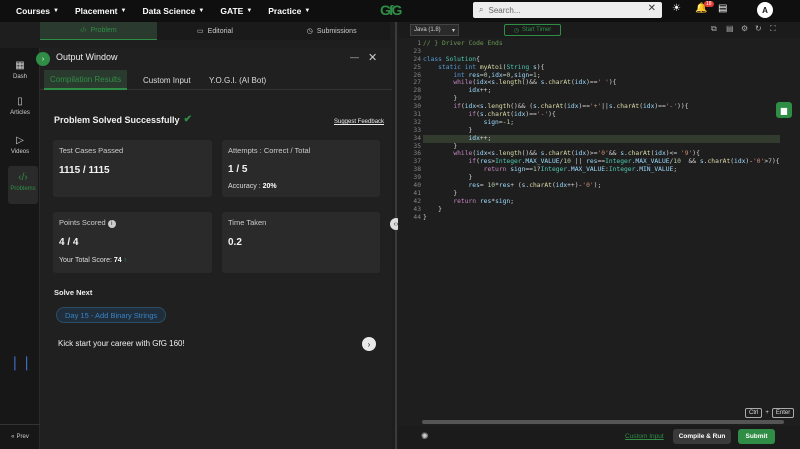  Describe the element at coordinates (87, 57) in the screenshot. I see `output-window-title: Output Window` at that location.